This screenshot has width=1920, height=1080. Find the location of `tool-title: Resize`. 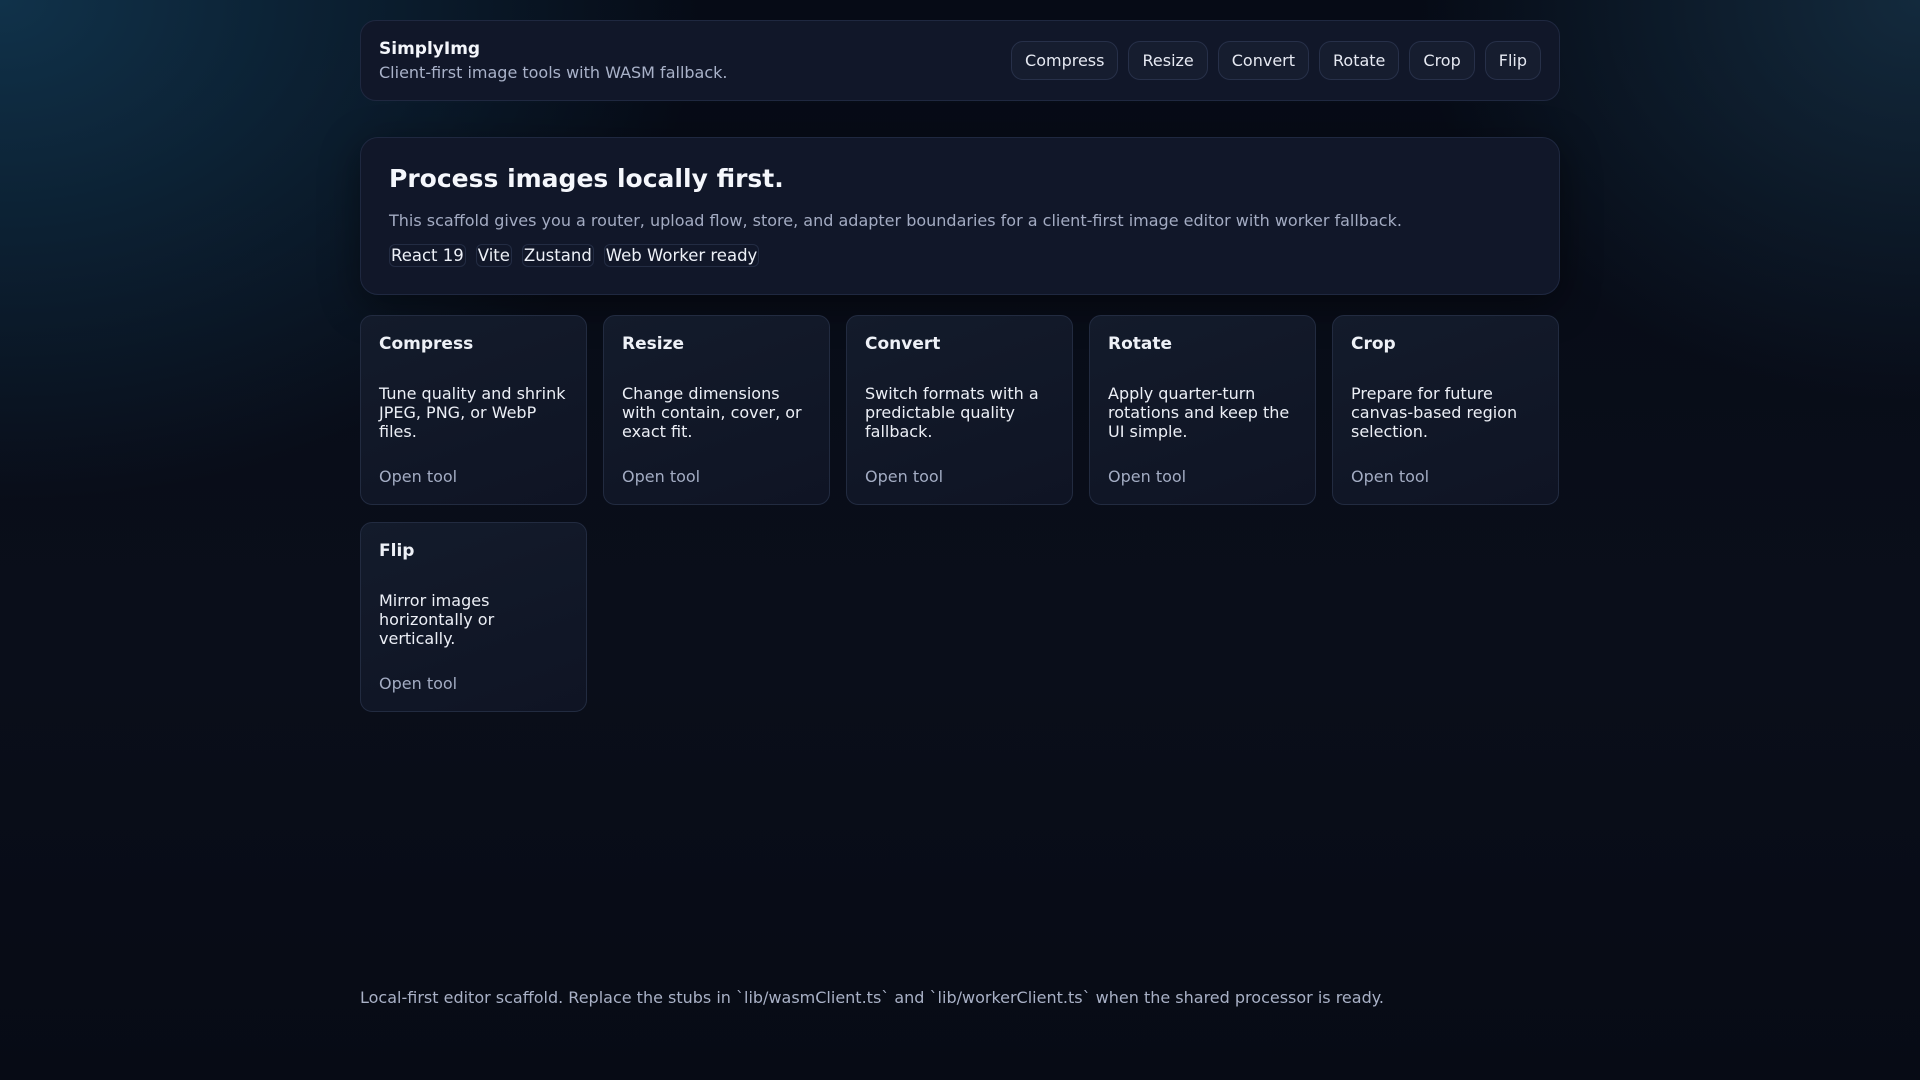

tool-title: Resize is located at coordinates (653, 344).